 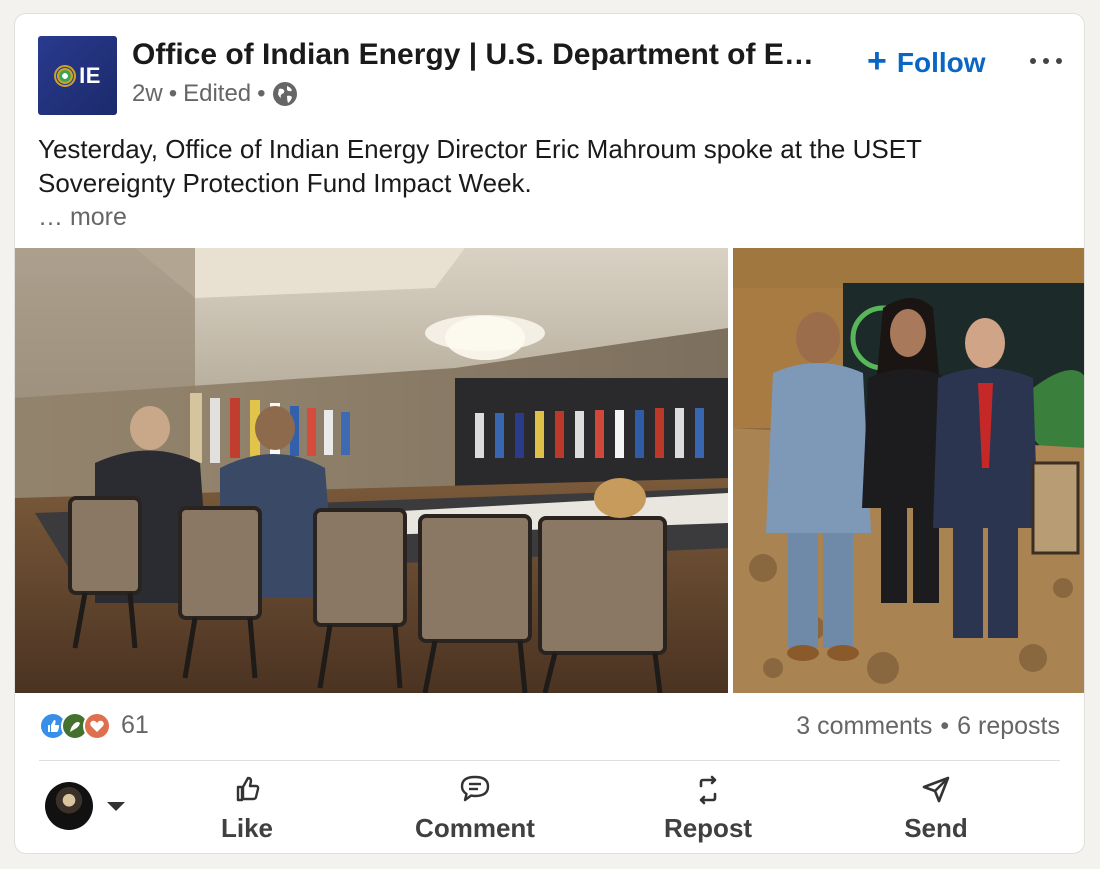 I want to click on like-label: Like, so click(x=247, y=828).